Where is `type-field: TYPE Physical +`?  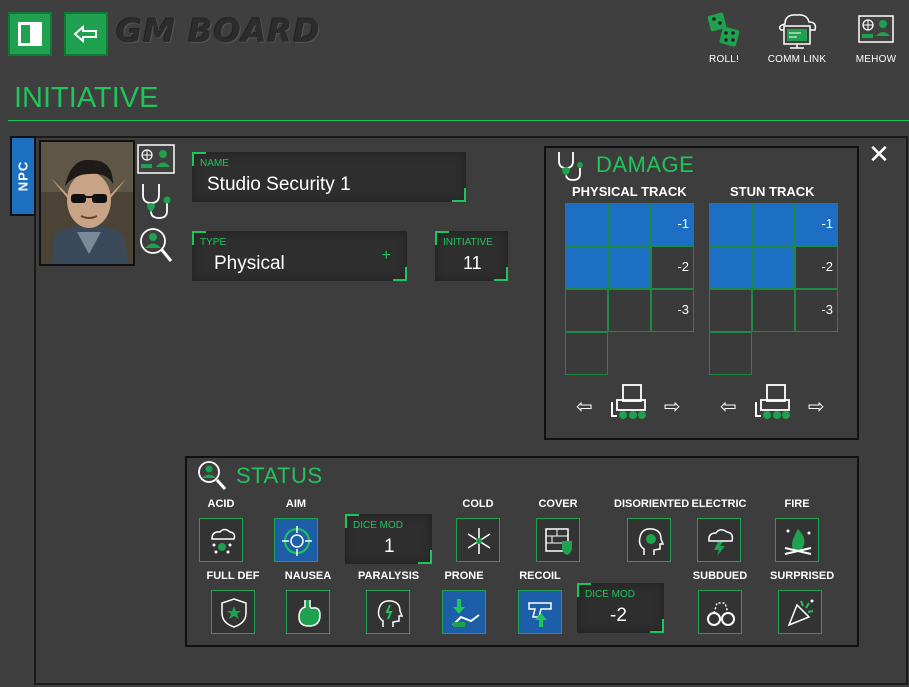
type-field: TYPE Physical + is located at coordinates (299, 256).